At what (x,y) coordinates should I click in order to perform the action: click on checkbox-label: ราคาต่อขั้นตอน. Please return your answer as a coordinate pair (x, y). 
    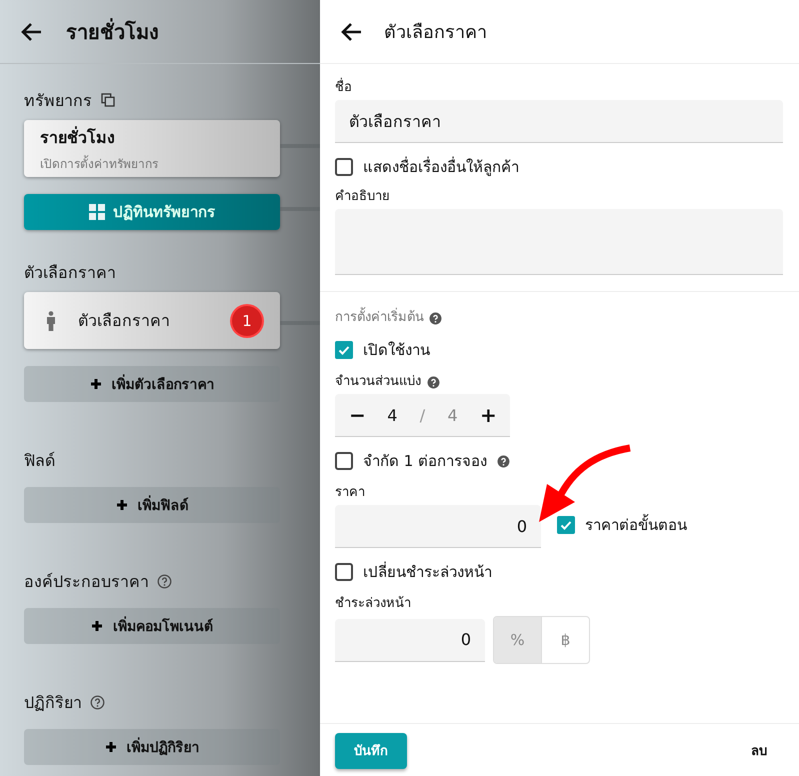
    Looking at the image, I should click on (636, 524).